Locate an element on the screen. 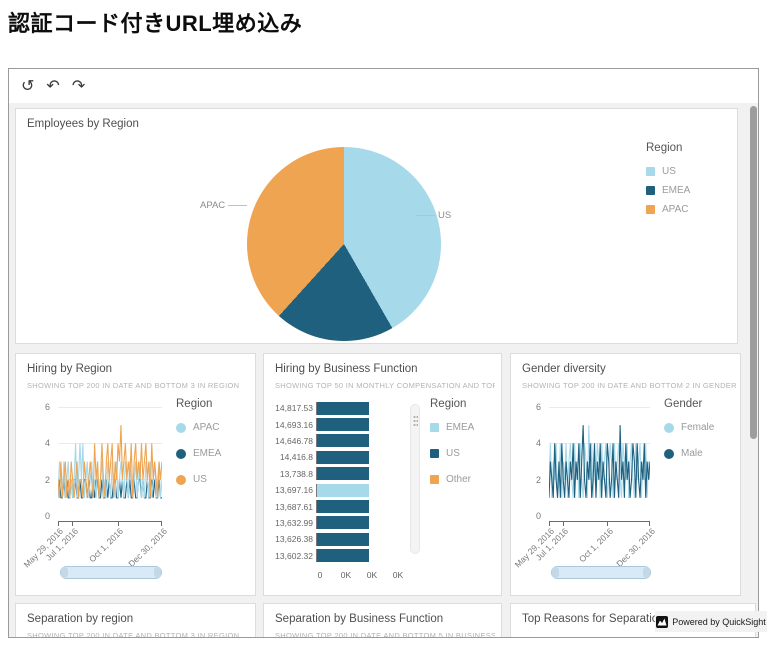 The image size is (768, 651). legend-item-female: Female is located at coordinates (689, 427).